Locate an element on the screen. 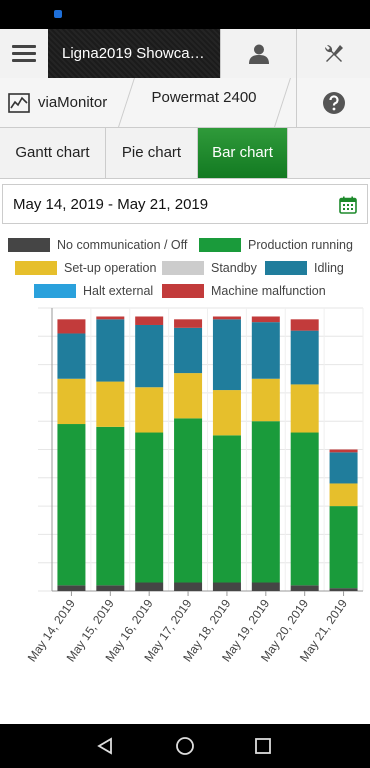 The height and width of the screenshot is (768, 370). machine-bar: viaMonitor Powermat 2400 is located at coordinates (185, 103).